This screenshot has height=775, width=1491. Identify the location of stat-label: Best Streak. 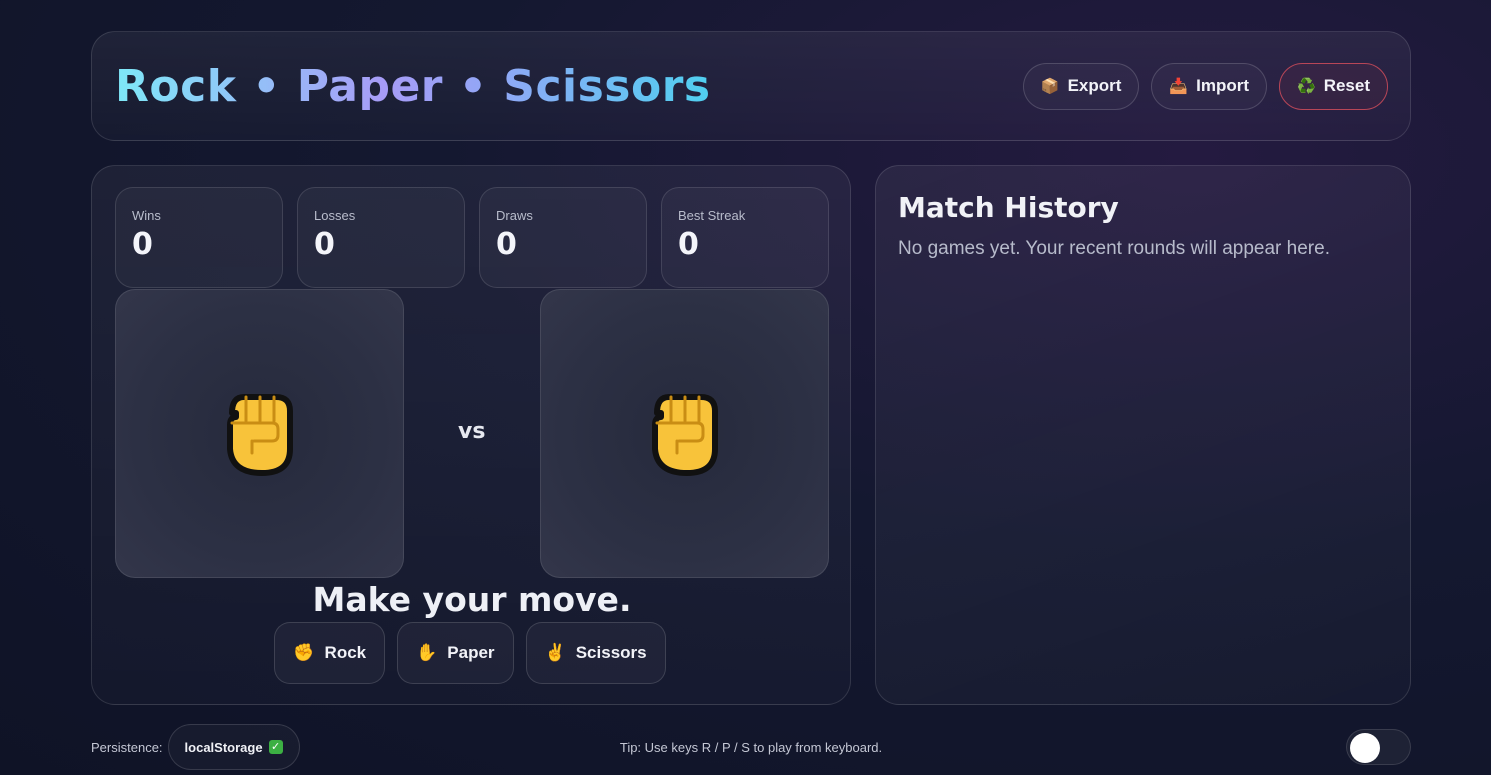
(712, 215).